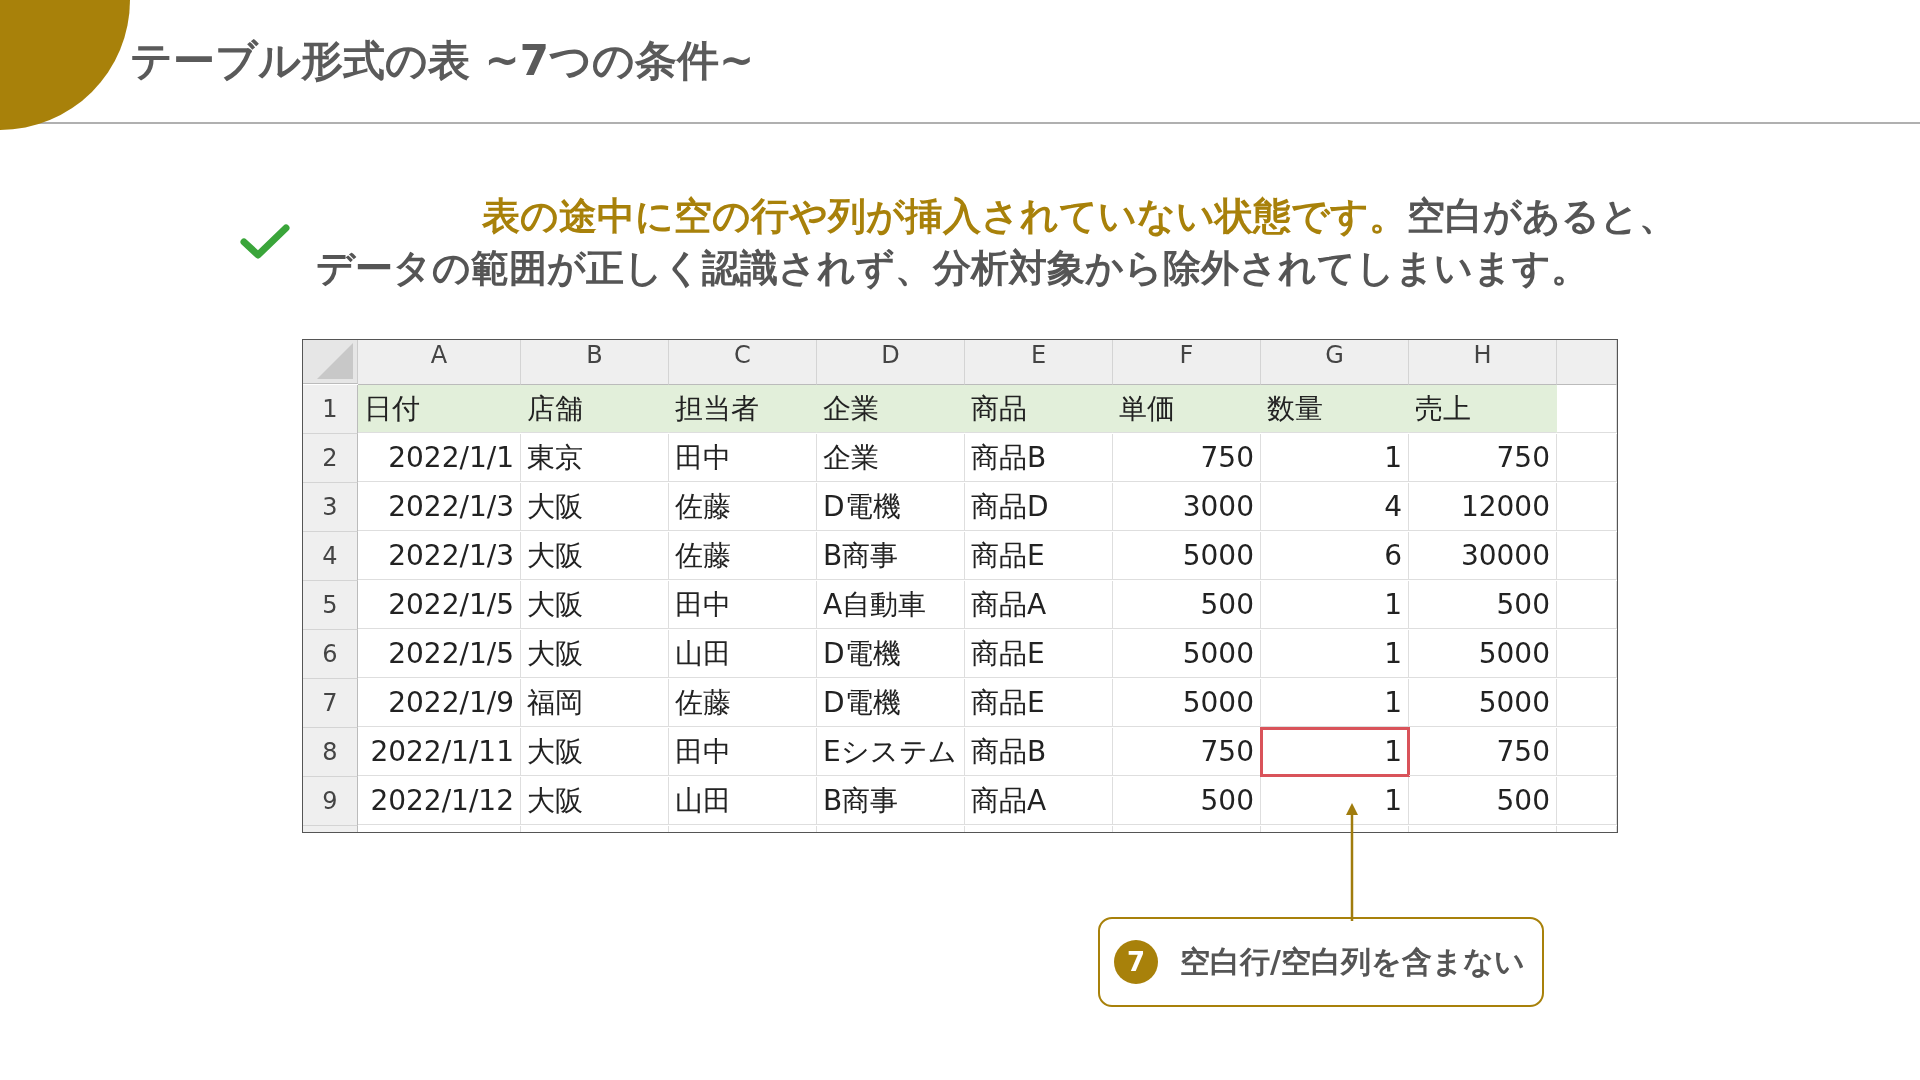  I want to click on column-header: H, so click(1483, 362).